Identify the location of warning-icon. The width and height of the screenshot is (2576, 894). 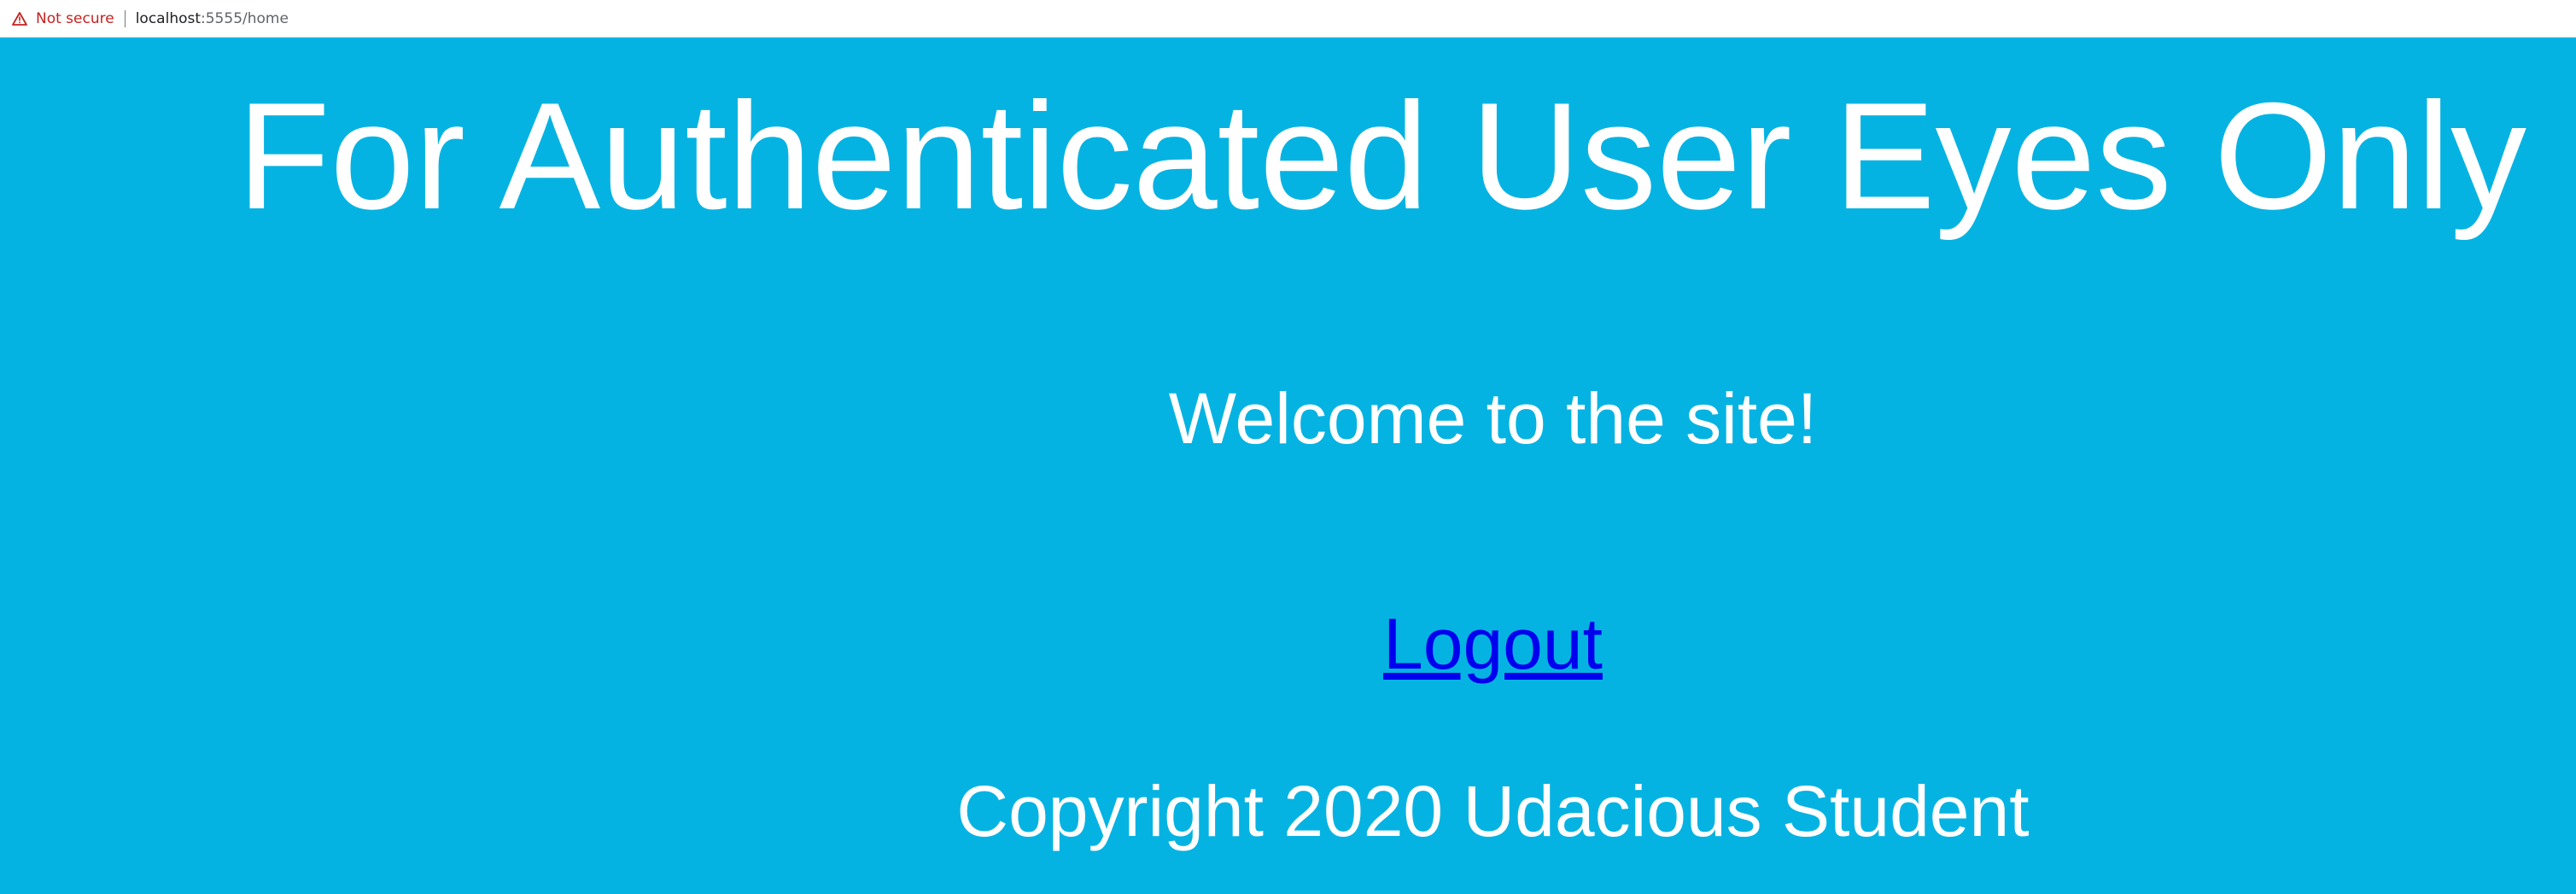
(19, 18).